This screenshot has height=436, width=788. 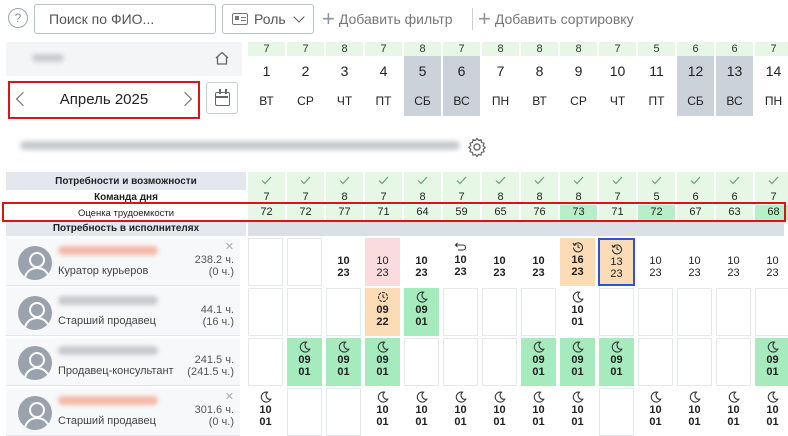 I want to click on employee-card: Старший продавец 301.6 ч. (0 ч.) ✕, so click(x=123, y=412).